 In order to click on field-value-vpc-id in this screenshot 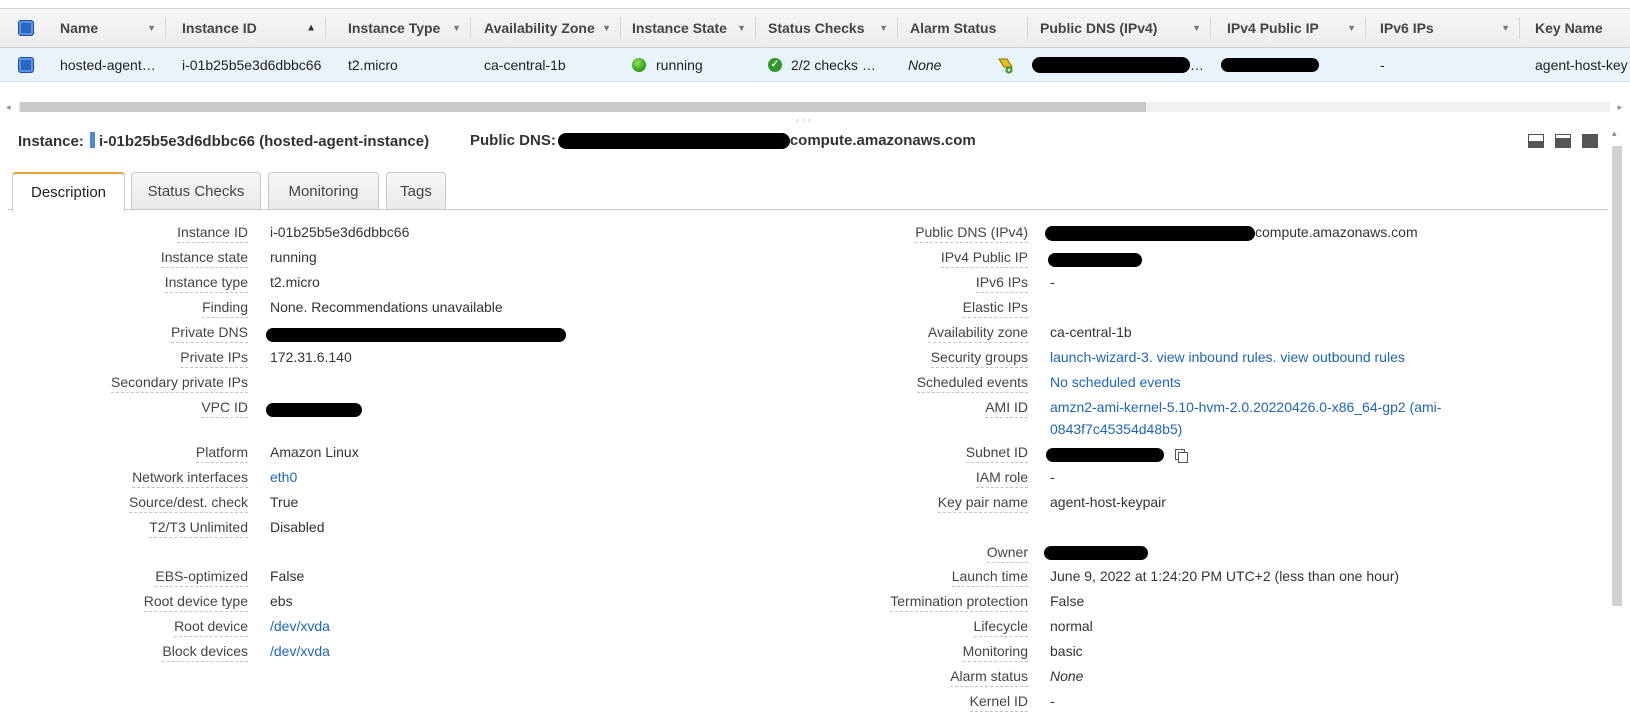, I will do `click(314, 409)`.